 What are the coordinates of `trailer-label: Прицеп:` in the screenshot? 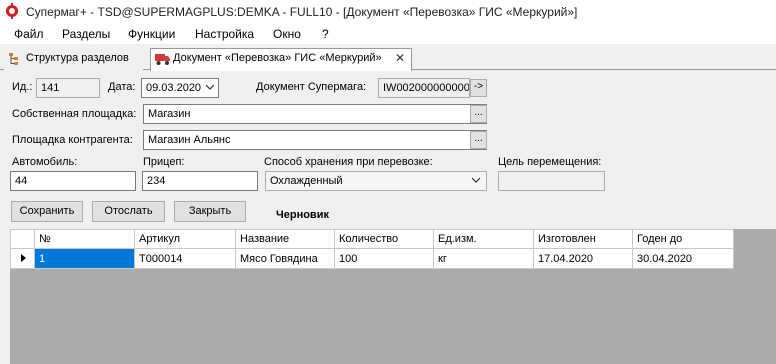 It's located at (164, 162).